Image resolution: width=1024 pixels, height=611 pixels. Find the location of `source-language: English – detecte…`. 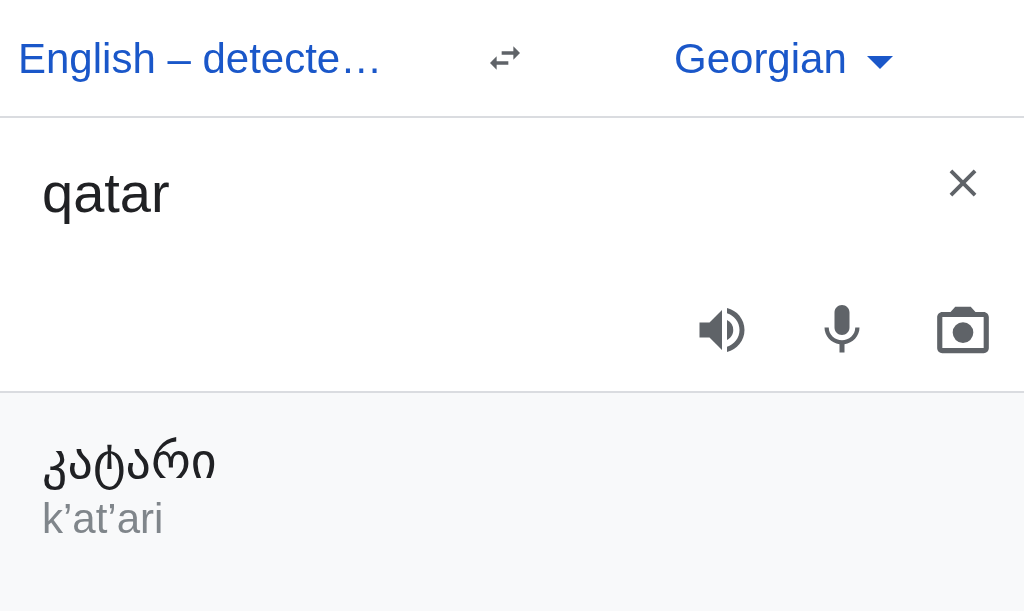

source-language: English – detecte… is located at coordinates (200, 58).